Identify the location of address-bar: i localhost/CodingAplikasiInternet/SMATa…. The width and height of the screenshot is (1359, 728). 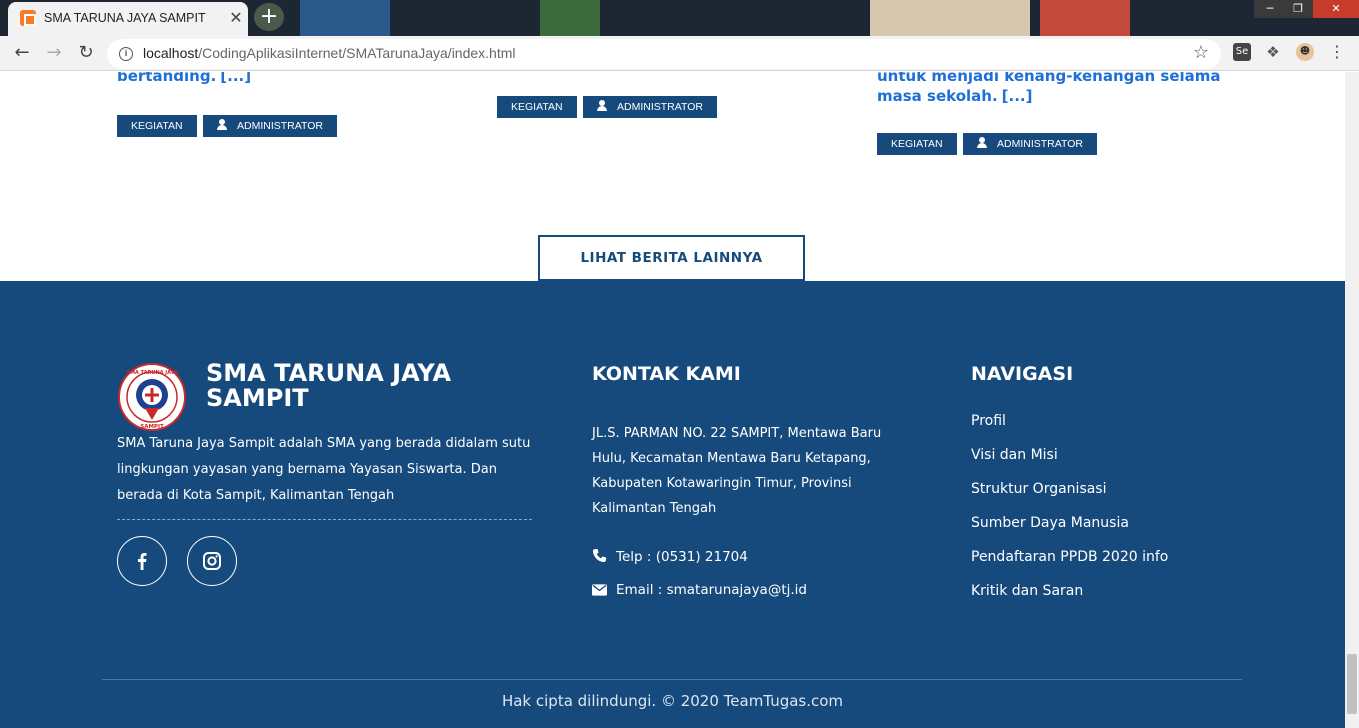
(664, 54).